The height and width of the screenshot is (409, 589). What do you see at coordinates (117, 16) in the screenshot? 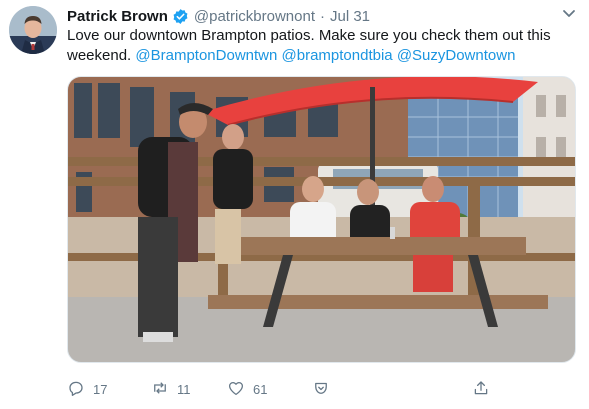
I see `author-name: Patrick Brown` at bounding box center [117, 16].